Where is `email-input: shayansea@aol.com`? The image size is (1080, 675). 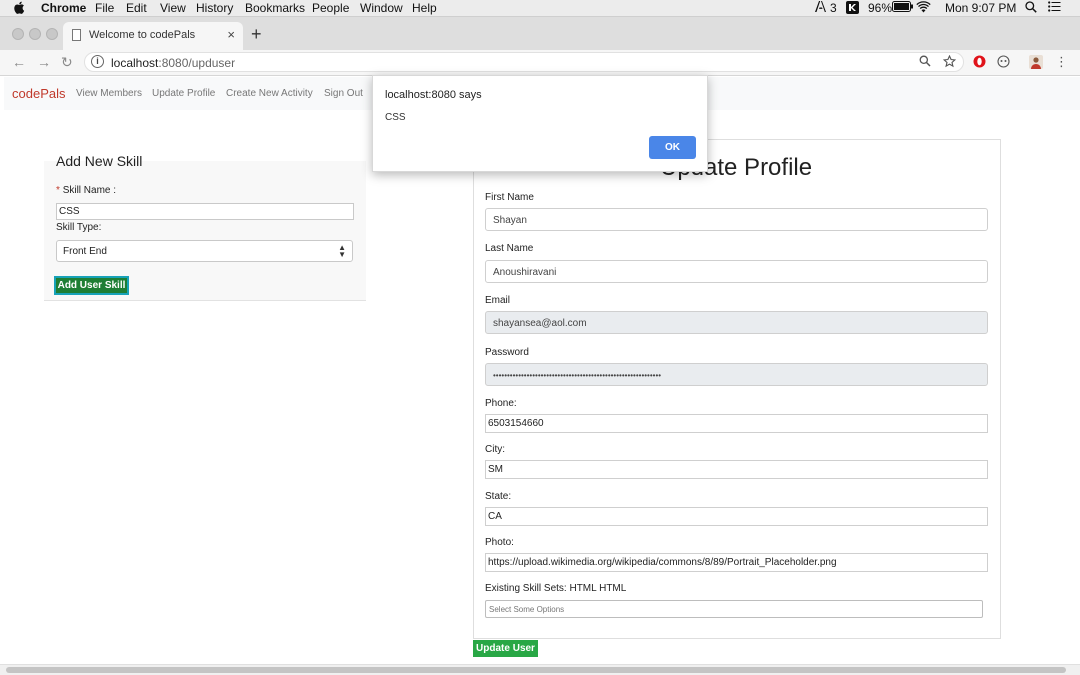 email-input: shayansea@aol.com is located at coordinates (736, 322).